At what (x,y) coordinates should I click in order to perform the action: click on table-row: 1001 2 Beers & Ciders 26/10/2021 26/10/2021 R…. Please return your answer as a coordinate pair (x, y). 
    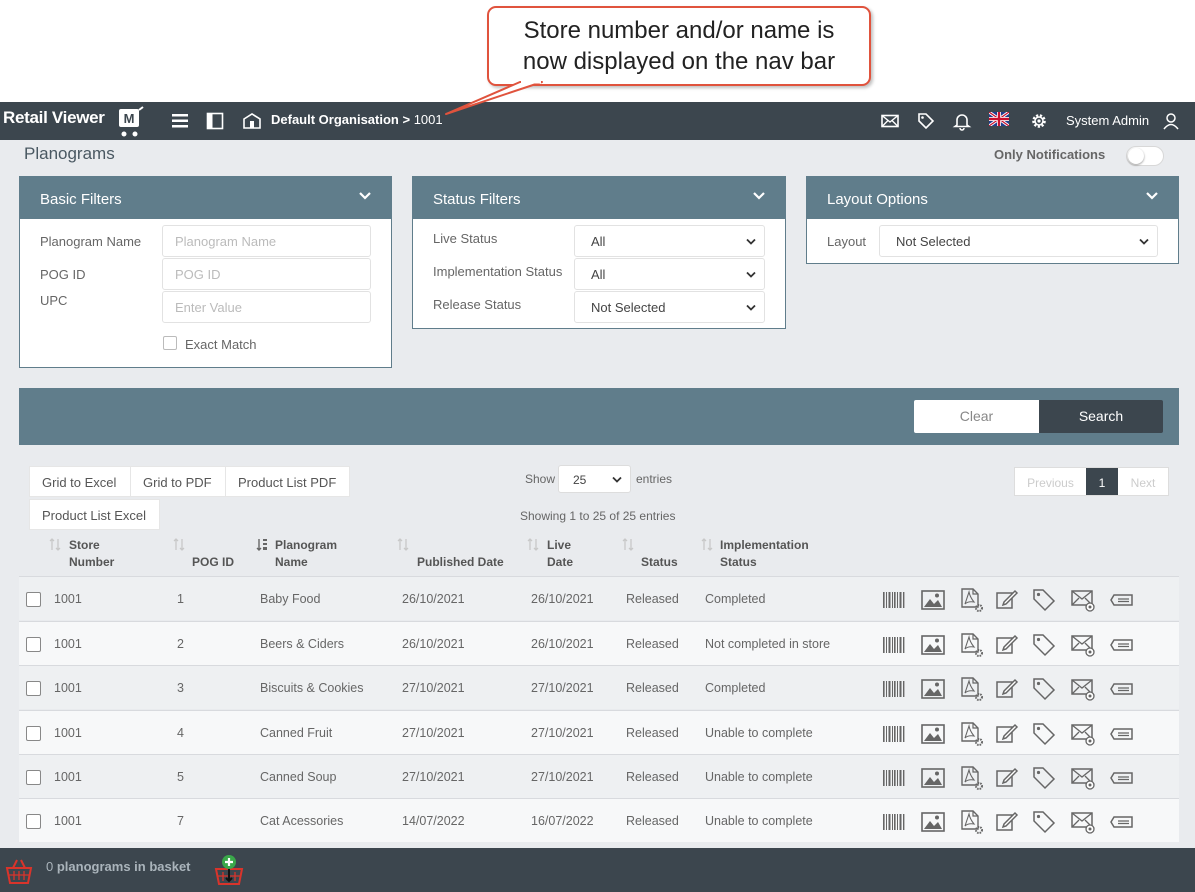
    Looking at the image, I should click on (599, 643).